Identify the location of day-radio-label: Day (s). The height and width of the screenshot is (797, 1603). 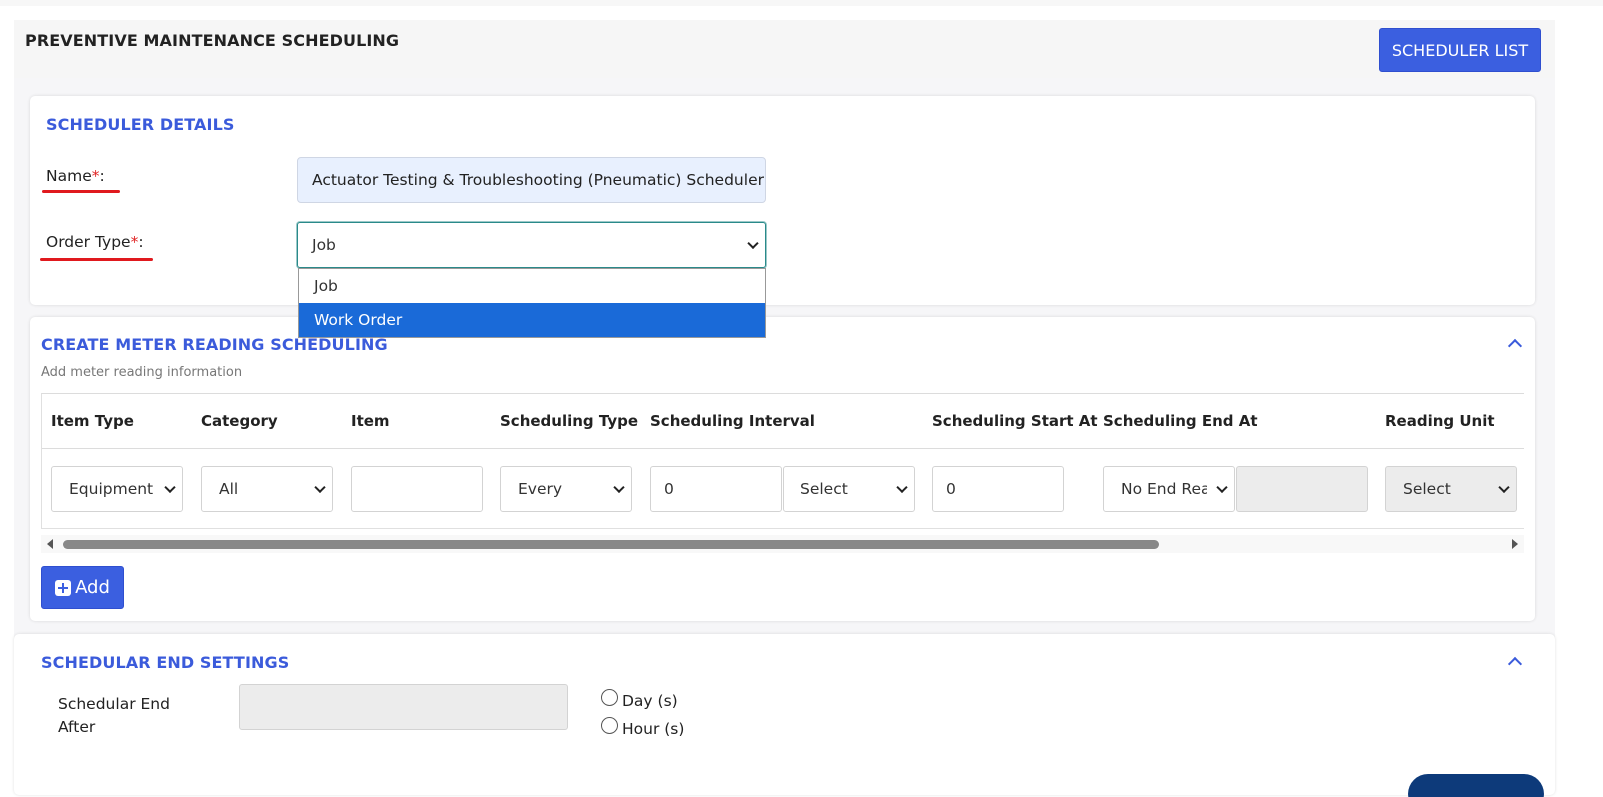
(650, 701).